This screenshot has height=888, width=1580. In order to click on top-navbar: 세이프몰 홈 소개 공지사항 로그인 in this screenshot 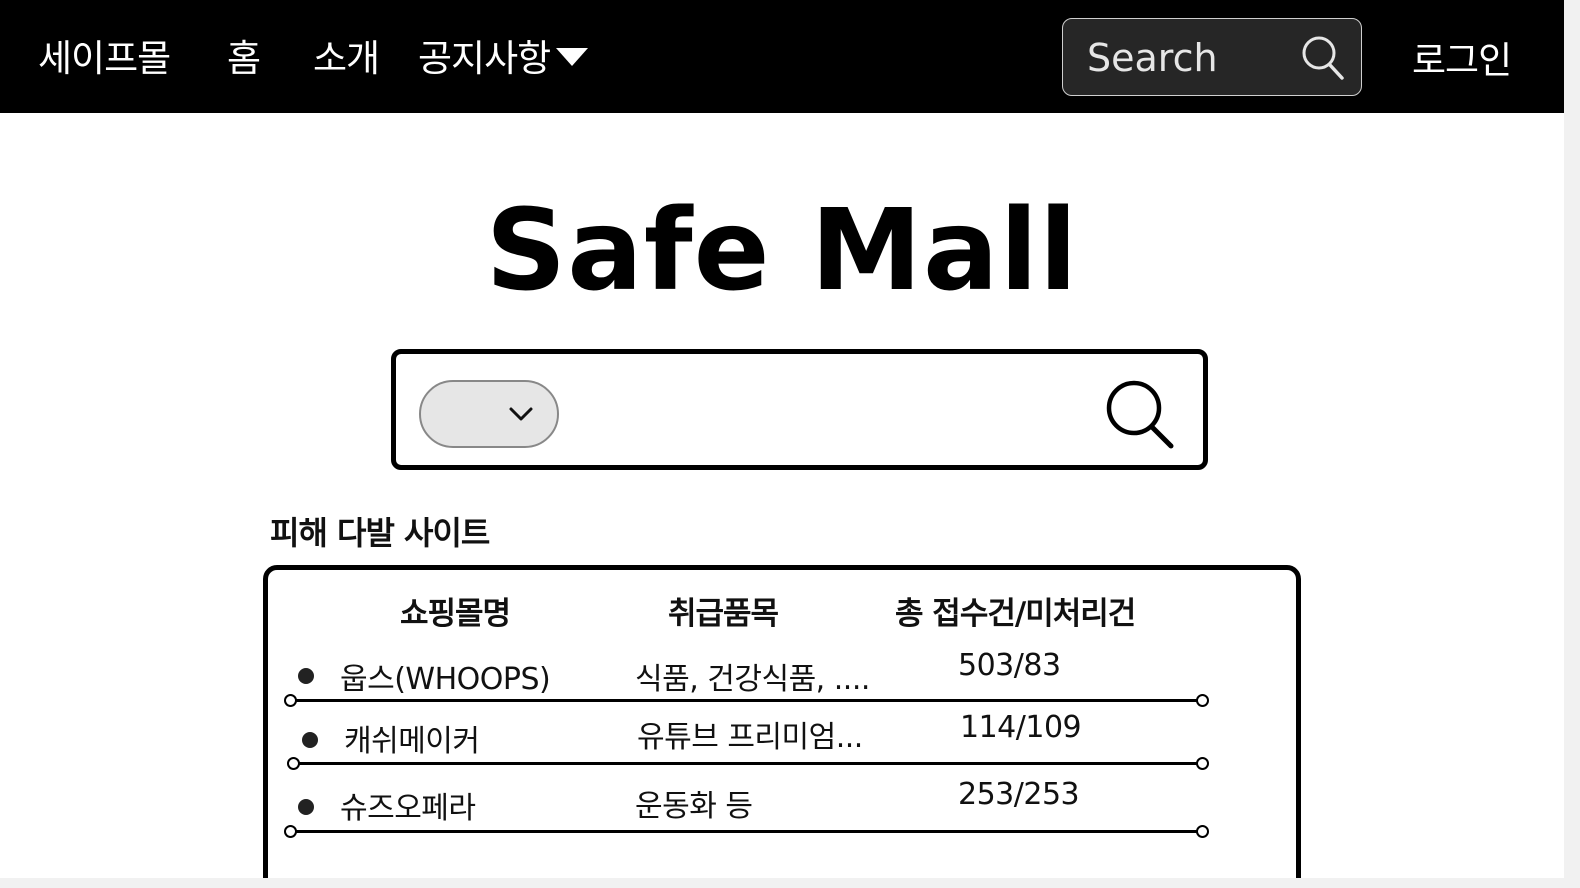, I will do `click(782, 56)`.